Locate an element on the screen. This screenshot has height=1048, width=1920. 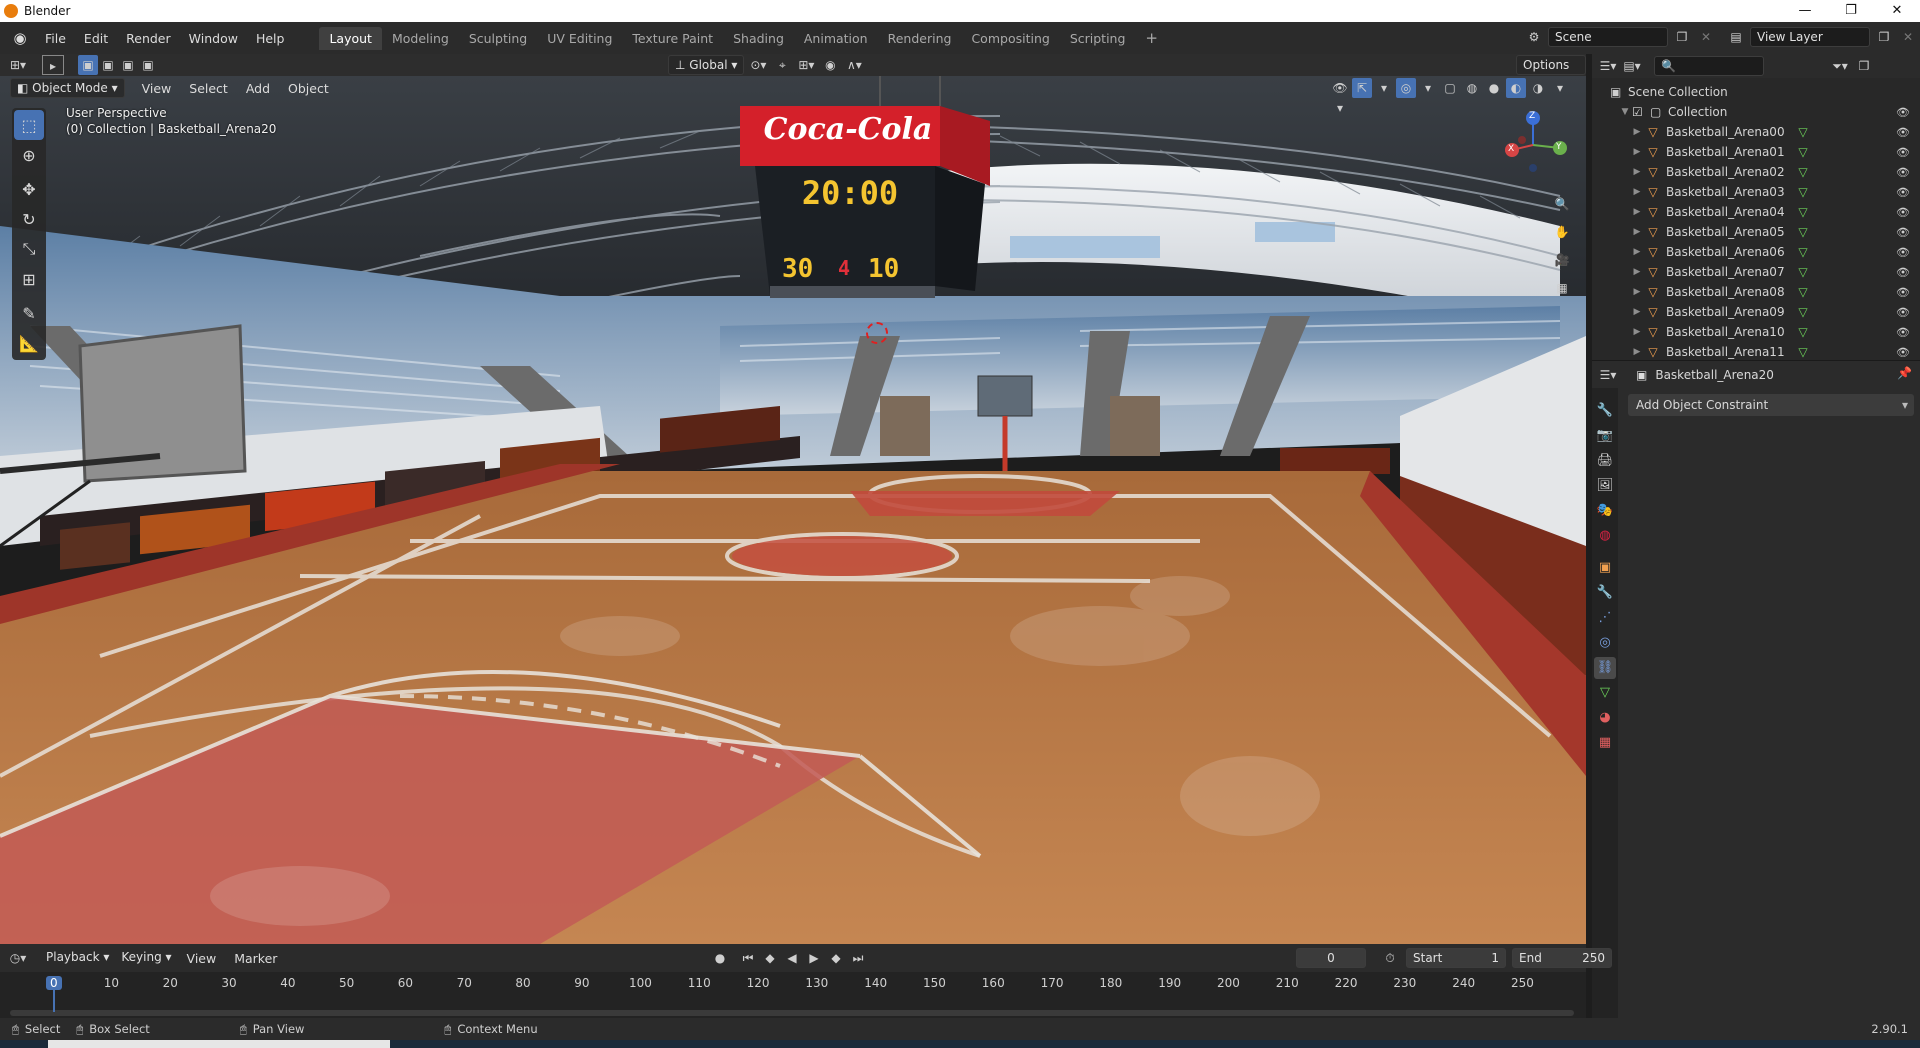
tab-shading: Shading is located at coordinates (758, 38).